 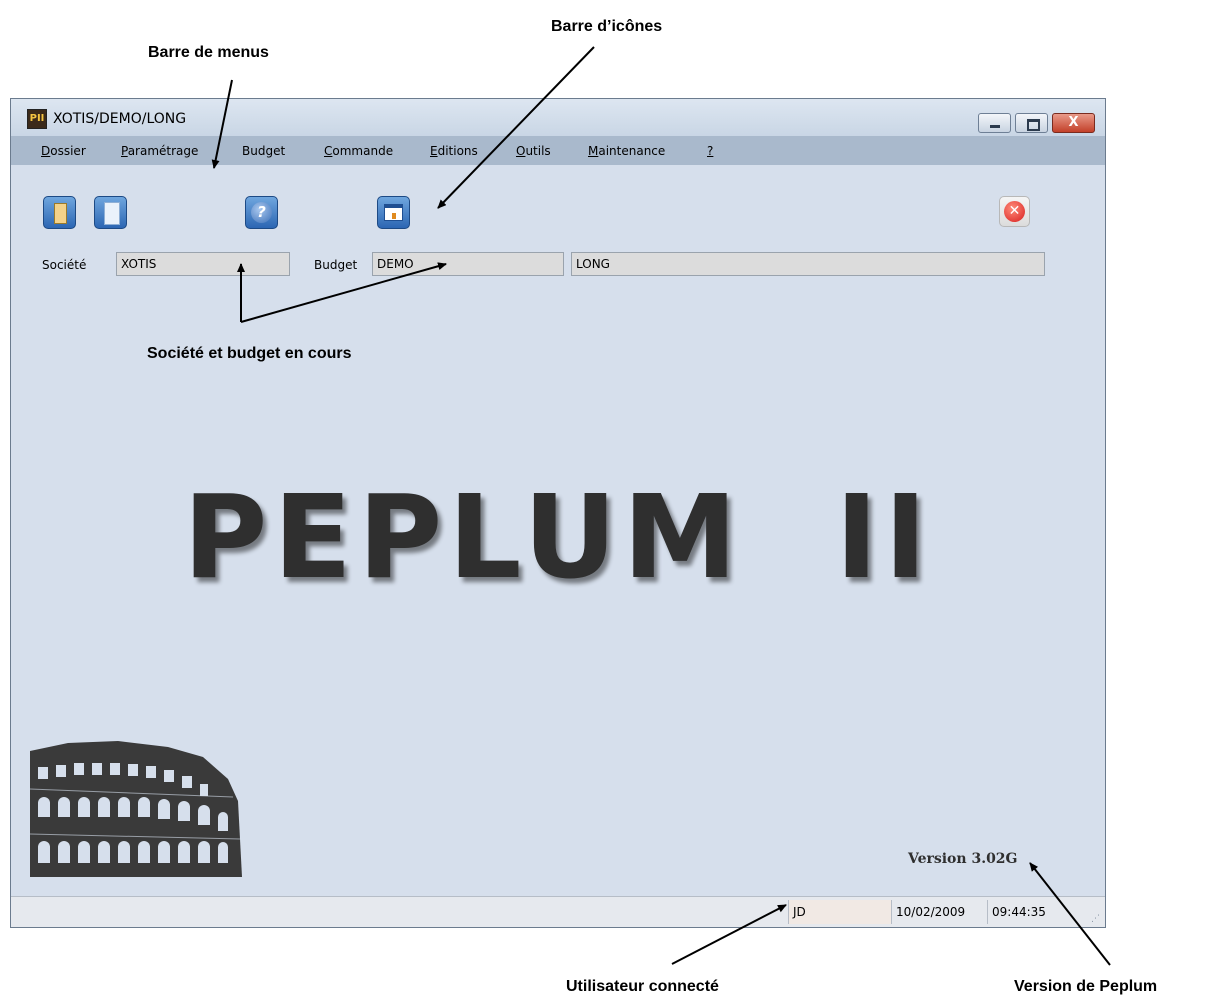 What do you see at coordinates (642, 986) in the screenshot?
I see `annotation-user: Utilisateur connecté` at bounding box center [642, 986].